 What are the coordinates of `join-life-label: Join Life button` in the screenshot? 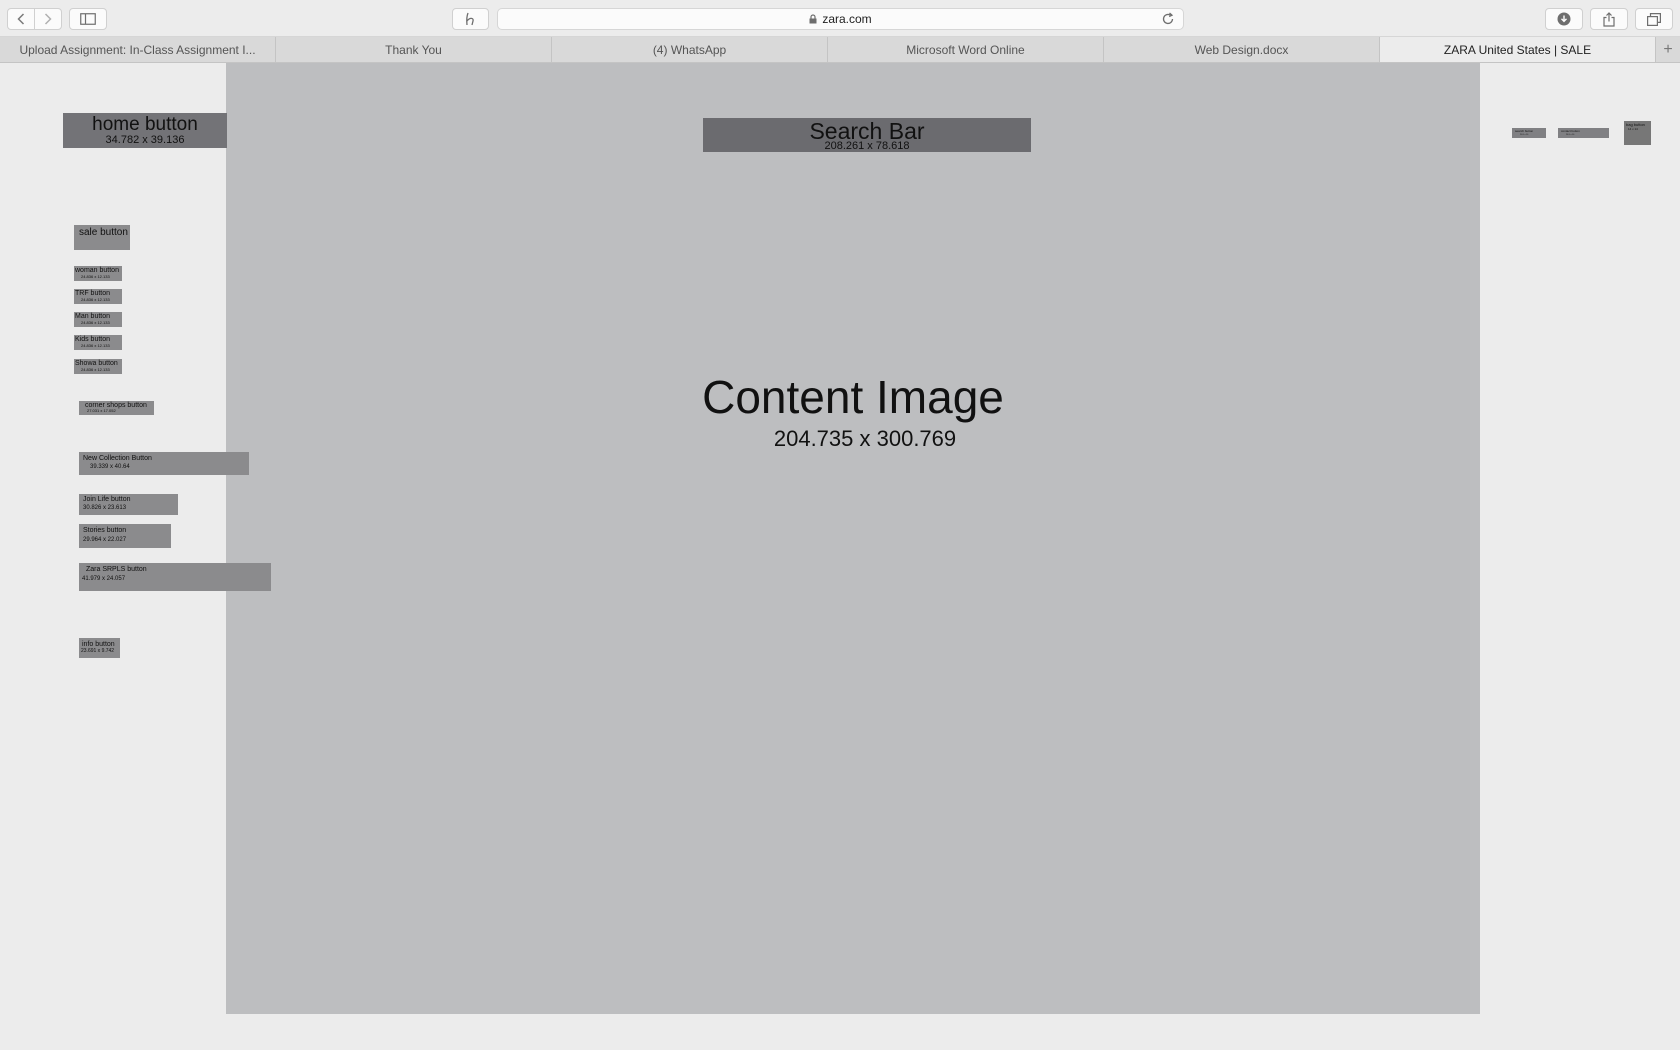 It's located at (107, 499).